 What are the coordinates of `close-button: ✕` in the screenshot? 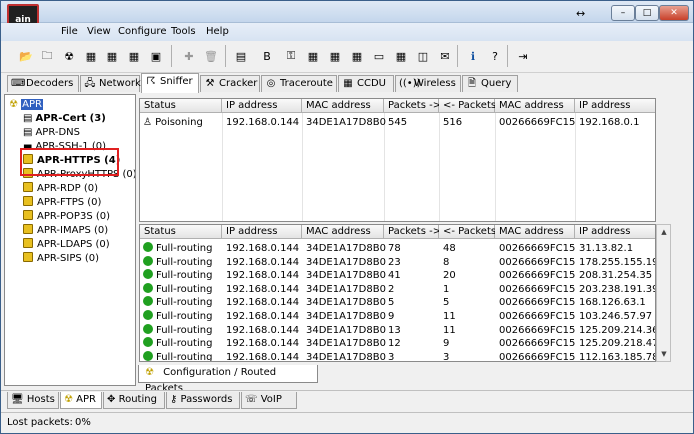 It's located at (674, 13).